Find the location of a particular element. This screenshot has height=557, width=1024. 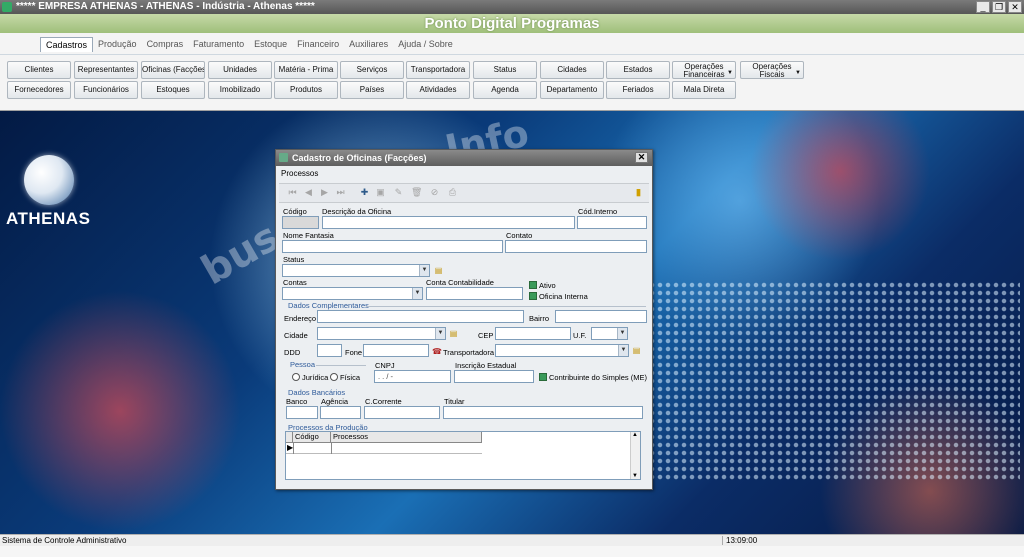

oficina-interna-checkbox is located at coordinates (533, 296).